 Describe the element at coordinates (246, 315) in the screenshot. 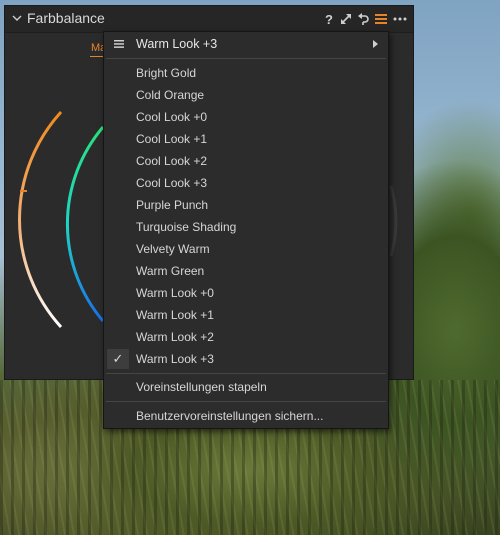

I see `preset-item: Warm Look +1` at that location.